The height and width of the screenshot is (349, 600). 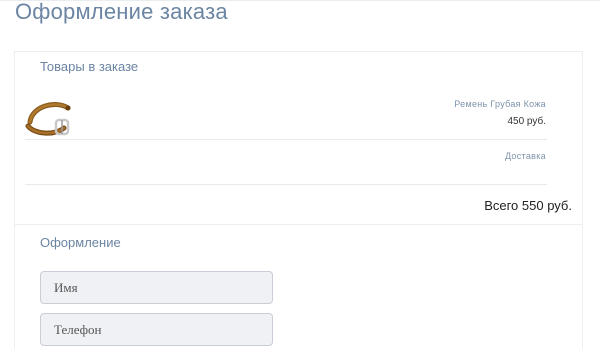 What do you see at coordinates (500, 104) in the screenshot?
I see `product-name: Ремень Грубая Кожа` at bounding box center [500, 104].